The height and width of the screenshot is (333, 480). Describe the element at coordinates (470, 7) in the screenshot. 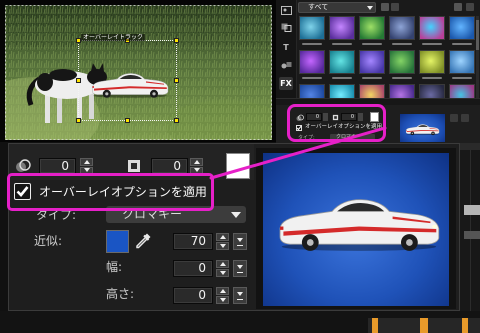

I see `close-panel-icon` at that location.